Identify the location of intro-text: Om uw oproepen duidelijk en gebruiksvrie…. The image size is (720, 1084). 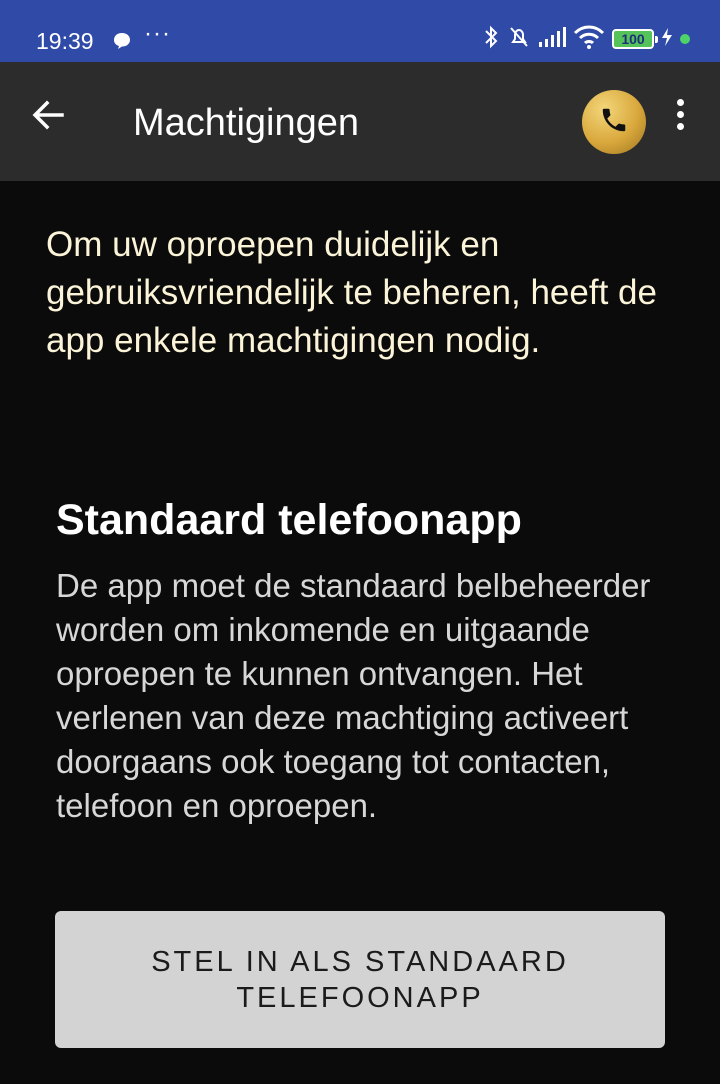
(351, 292).